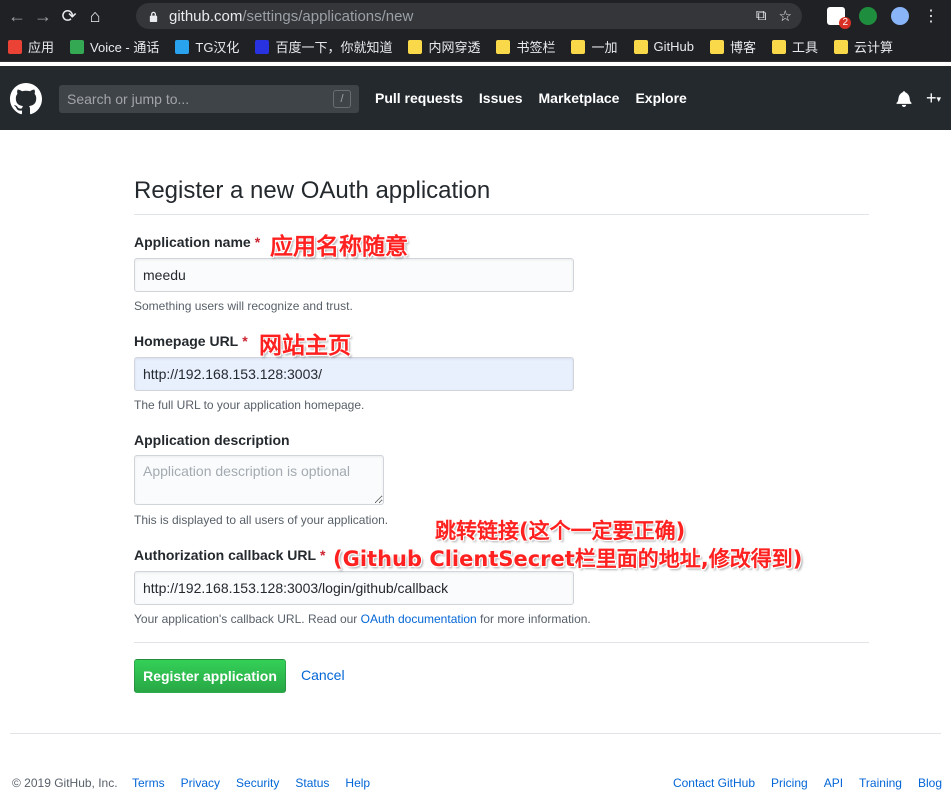 Image resolution: width=951 pixels, height=804 pixels. Describe the element at coordinates (469, 16) in the screenshot. I see `address-bar: github.com/settings/applications/new ⧉ ☆` at that location.